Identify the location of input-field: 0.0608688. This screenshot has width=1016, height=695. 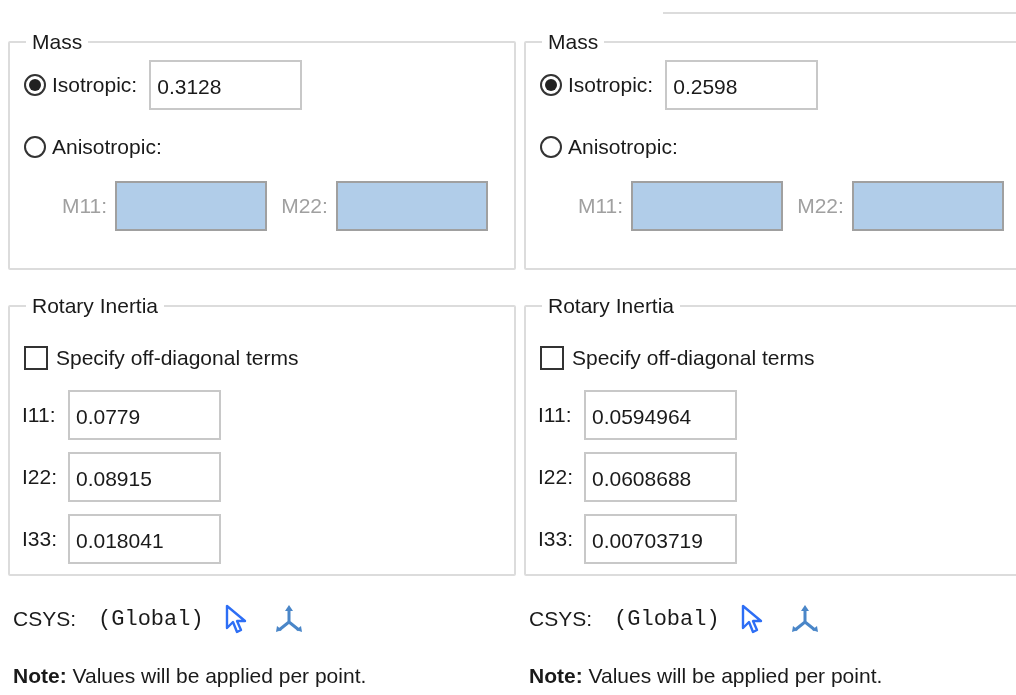
(660, 477).